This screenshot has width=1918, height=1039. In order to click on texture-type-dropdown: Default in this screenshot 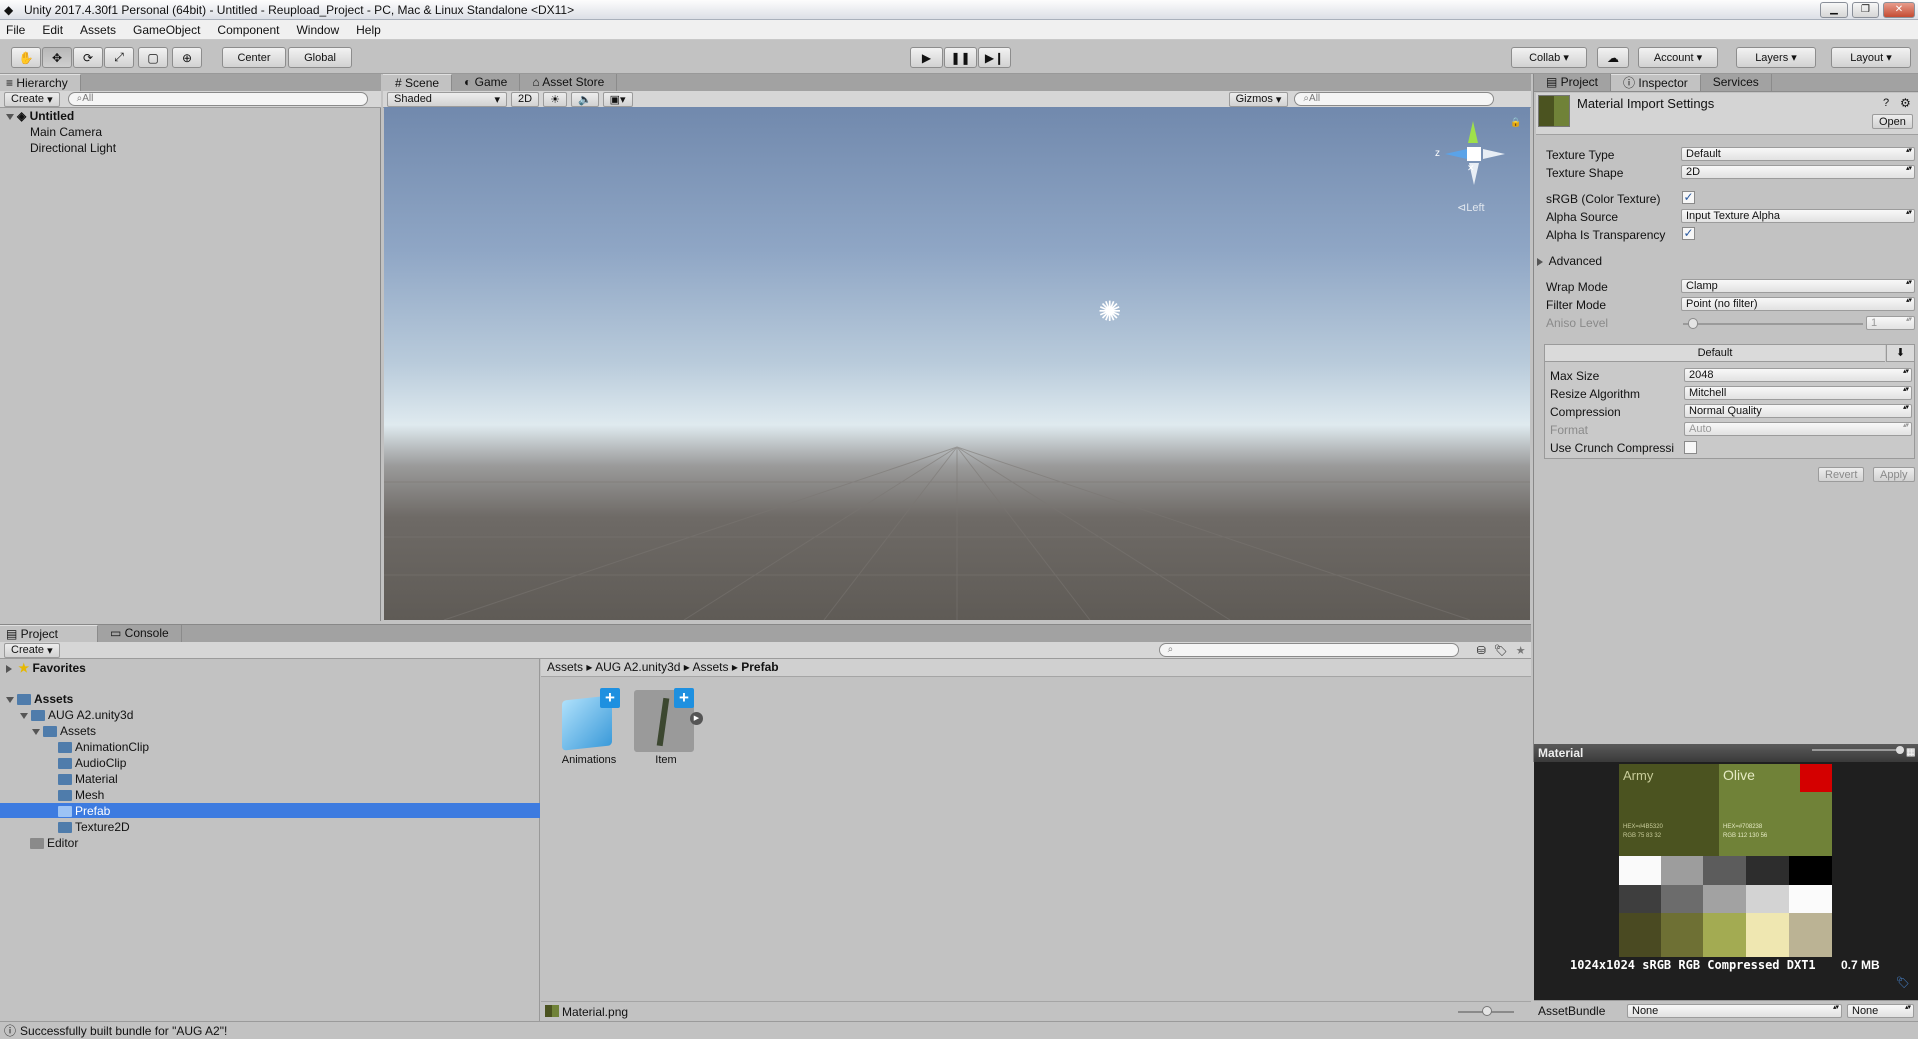, I will do `click(1798, 154)`.